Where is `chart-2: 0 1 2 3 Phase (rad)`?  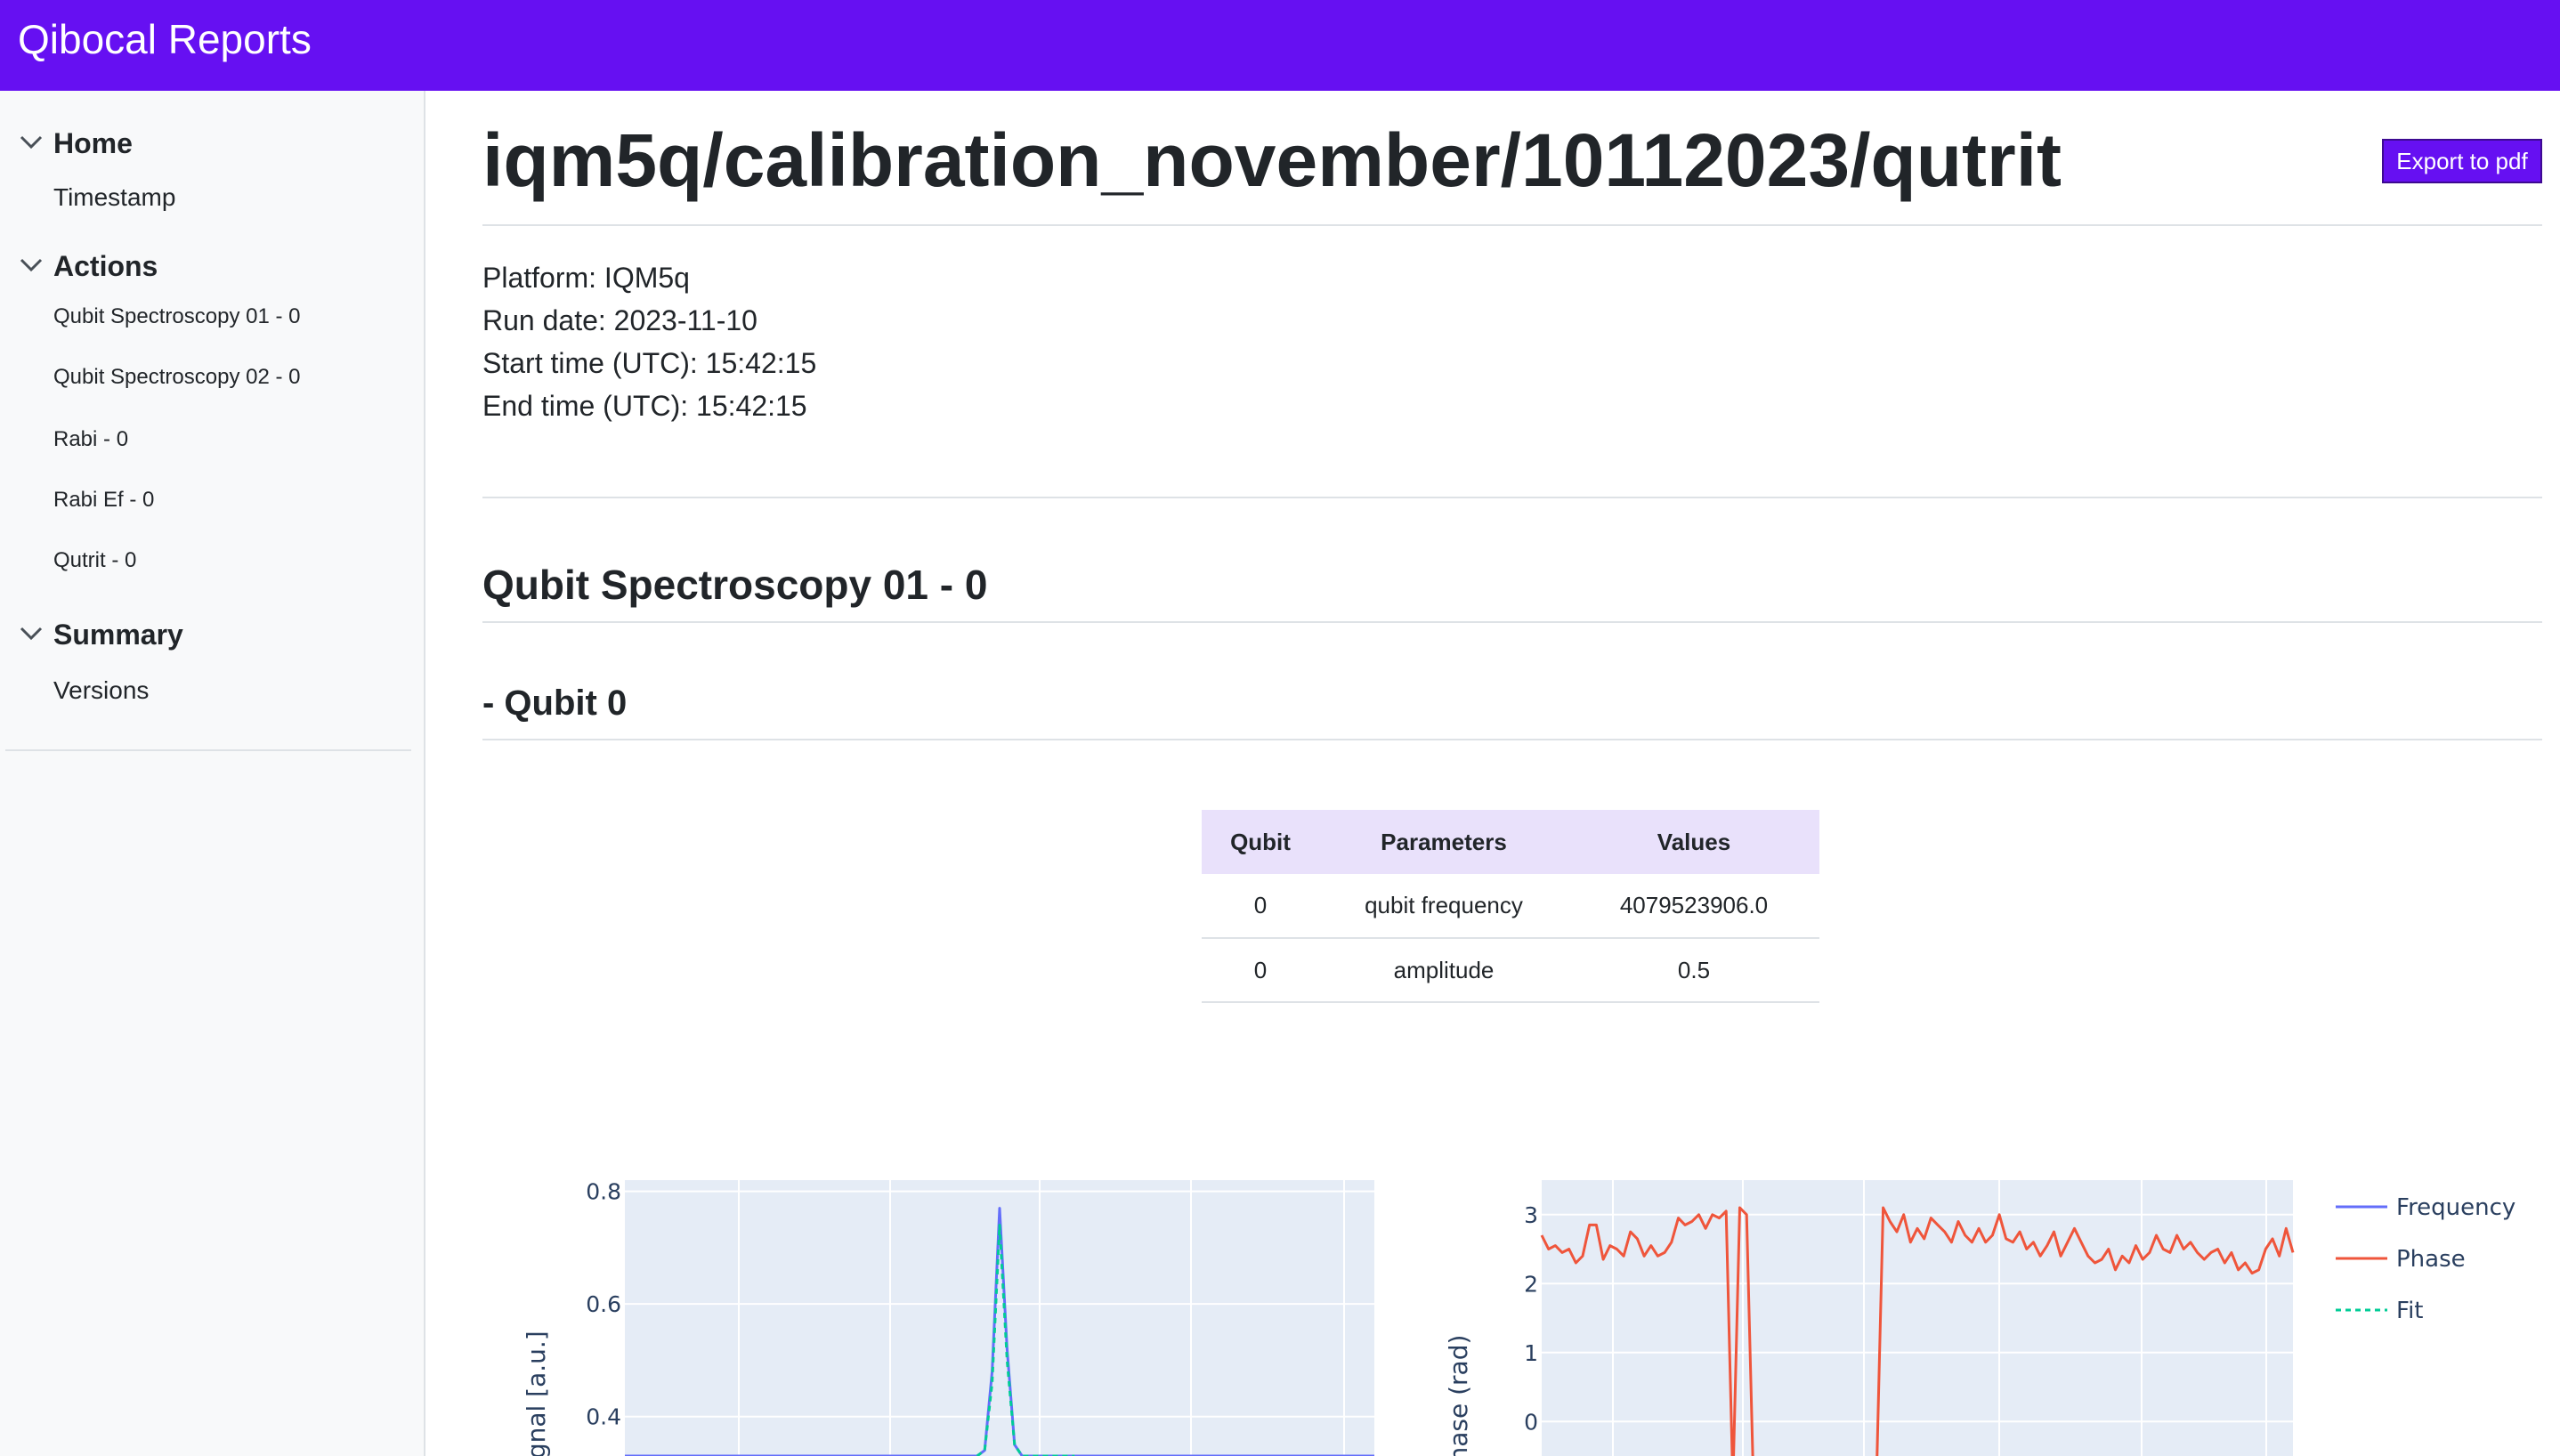 chart-2: 0 1 2 3 Phase (rad) is located at coordinates (1870, 1318).